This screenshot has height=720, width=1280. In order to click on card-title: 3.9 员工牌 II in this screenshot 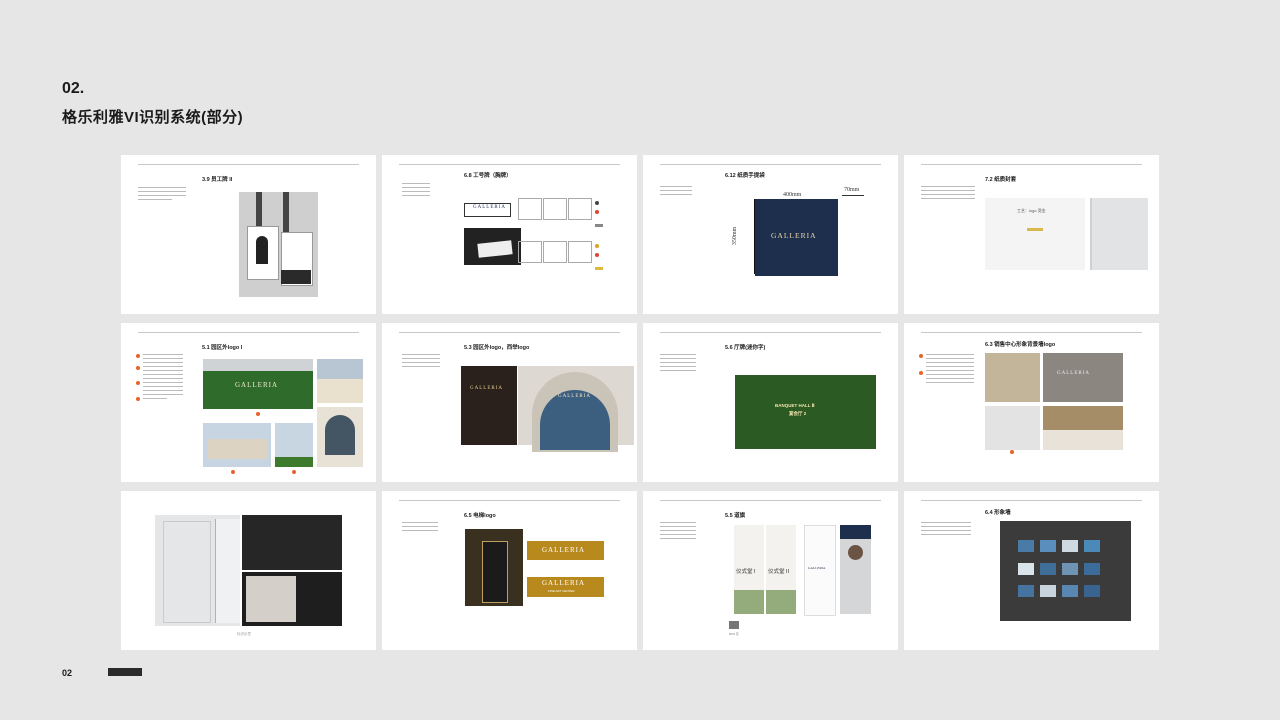, I will do `click(217, 180)`.